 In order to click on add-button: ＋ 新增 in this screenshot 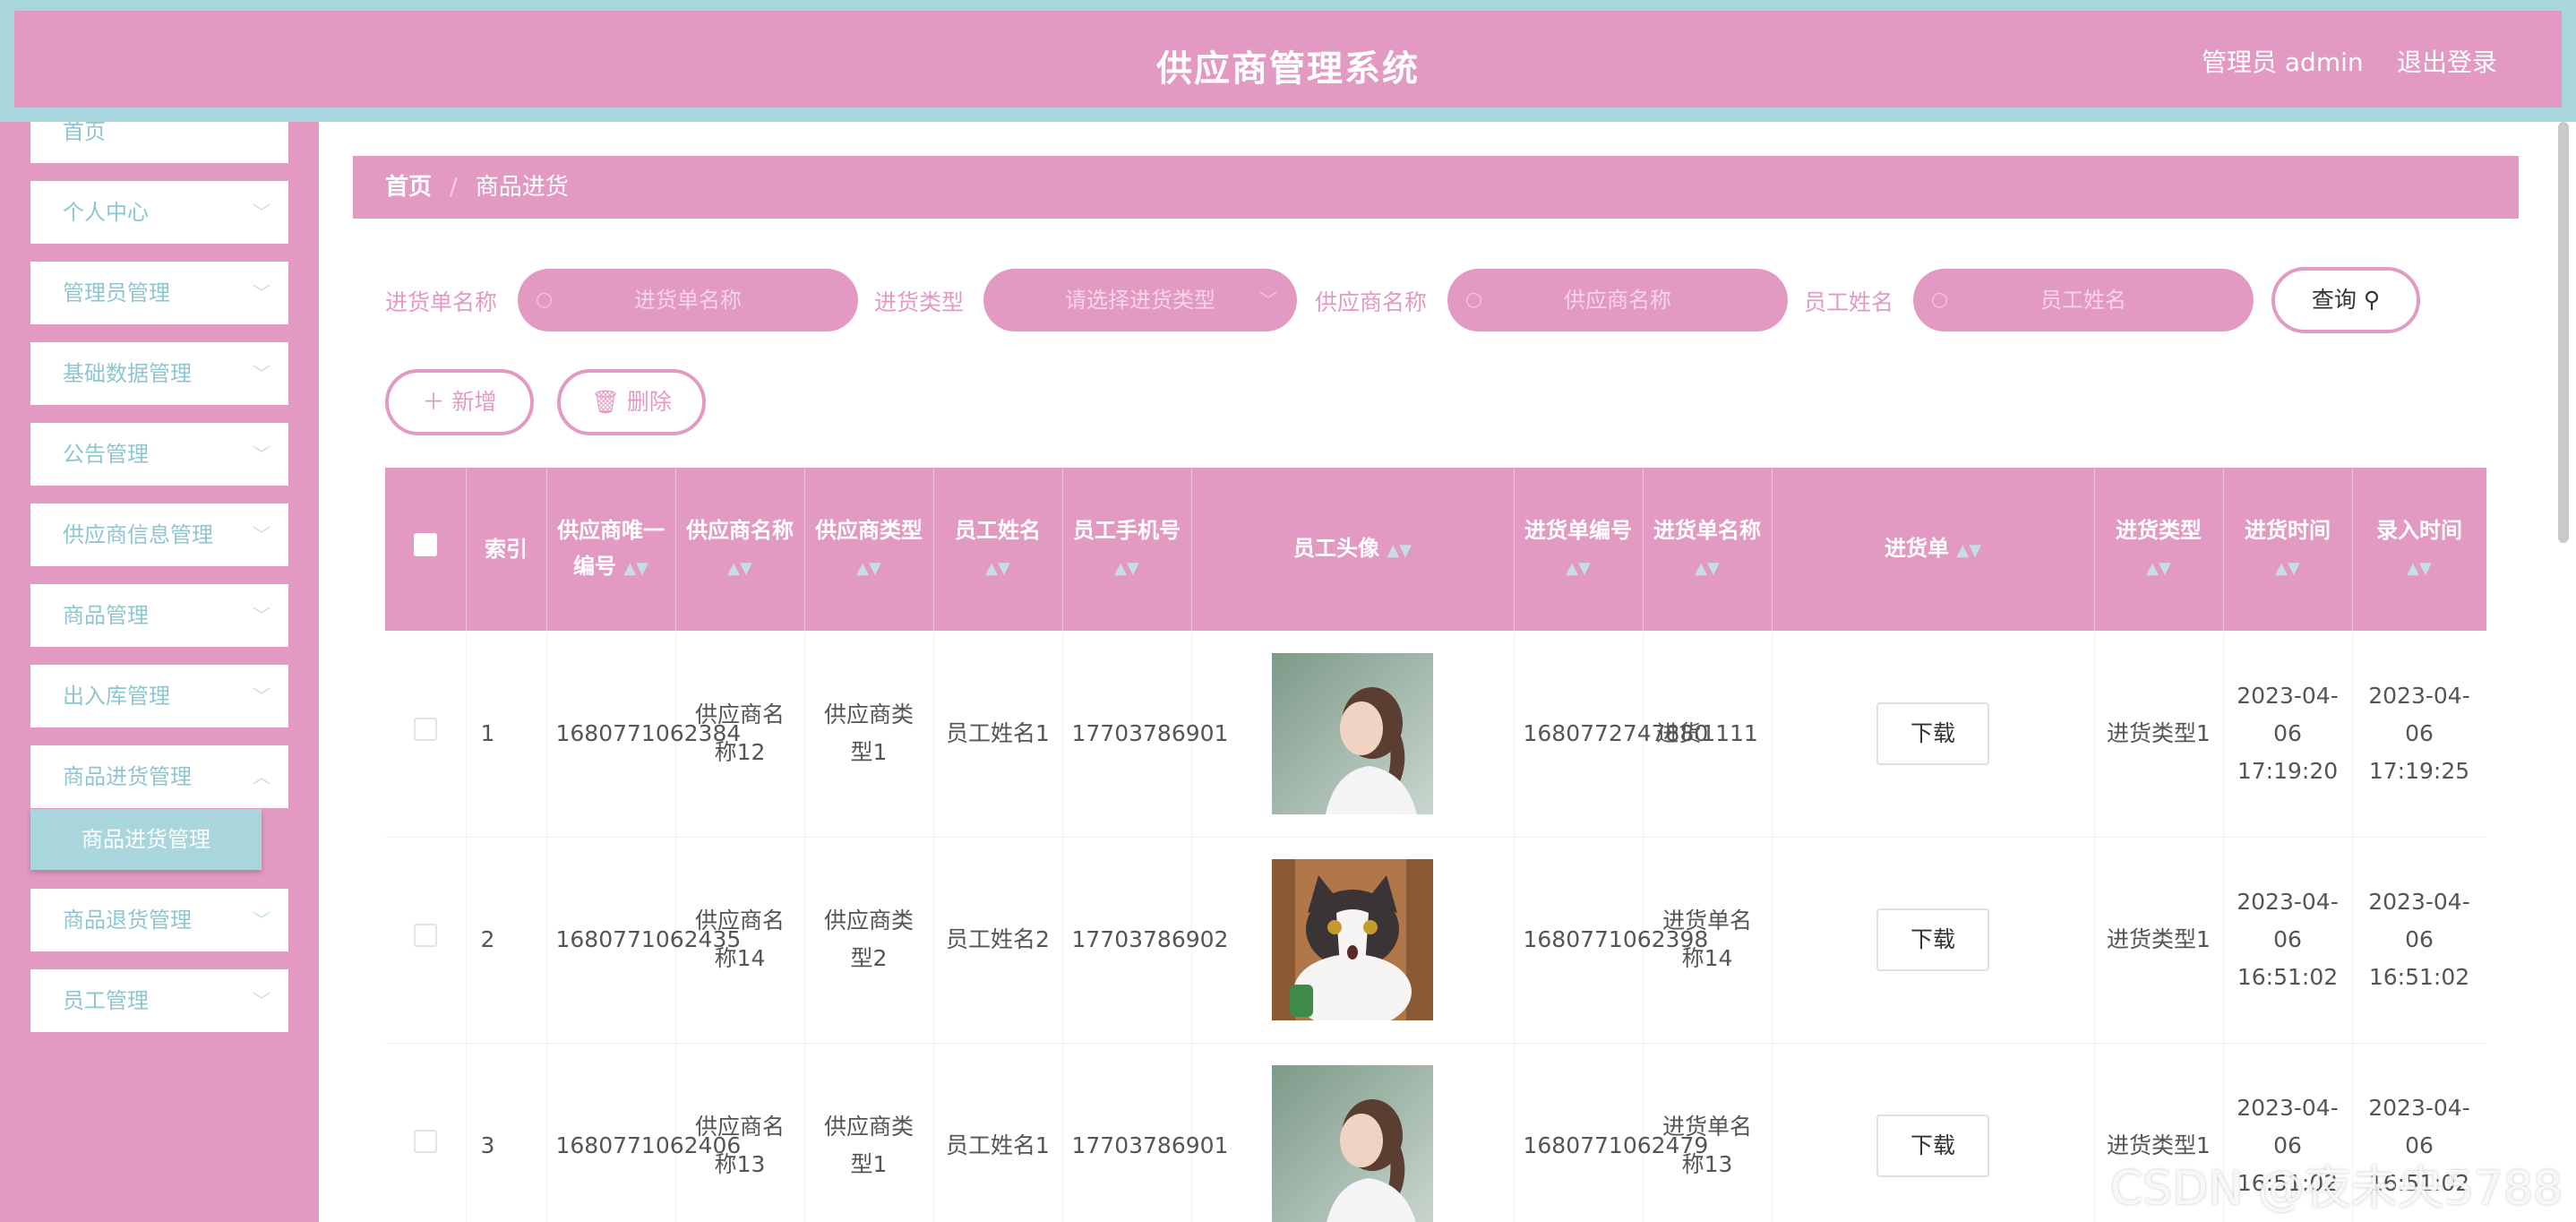, I will do `click(459, 402)`.